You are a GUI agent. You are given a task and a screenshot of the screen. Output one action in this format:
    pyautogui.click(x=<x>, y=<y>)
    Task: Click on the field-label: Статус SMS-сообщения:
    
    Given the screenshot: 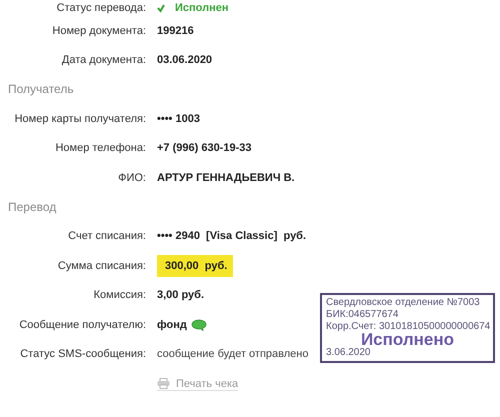 What is the action you would take?
    pyautogui.click(x=83, y=354)
    